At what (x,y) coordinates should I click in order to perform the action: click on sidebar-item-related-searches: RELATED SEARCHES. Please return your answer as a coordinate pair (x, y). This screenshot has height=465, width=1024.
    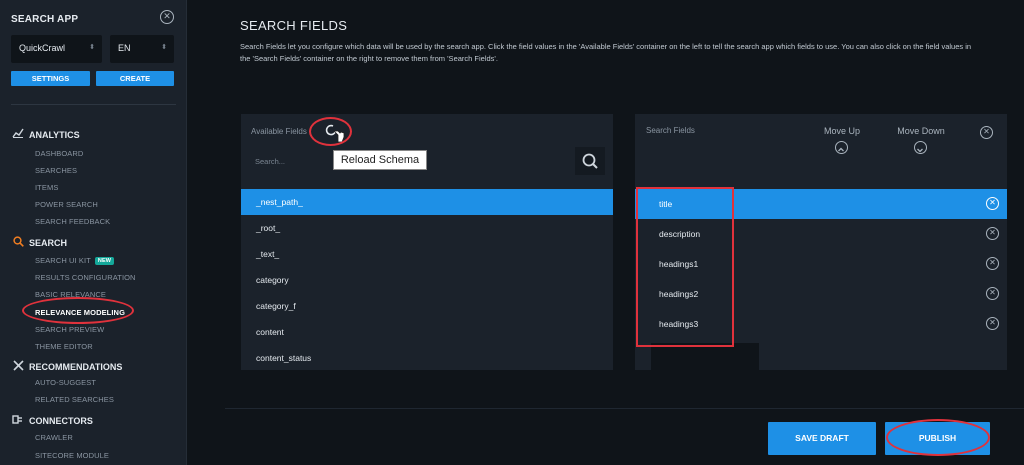
    Looking at the image, I should click on (74, 399).